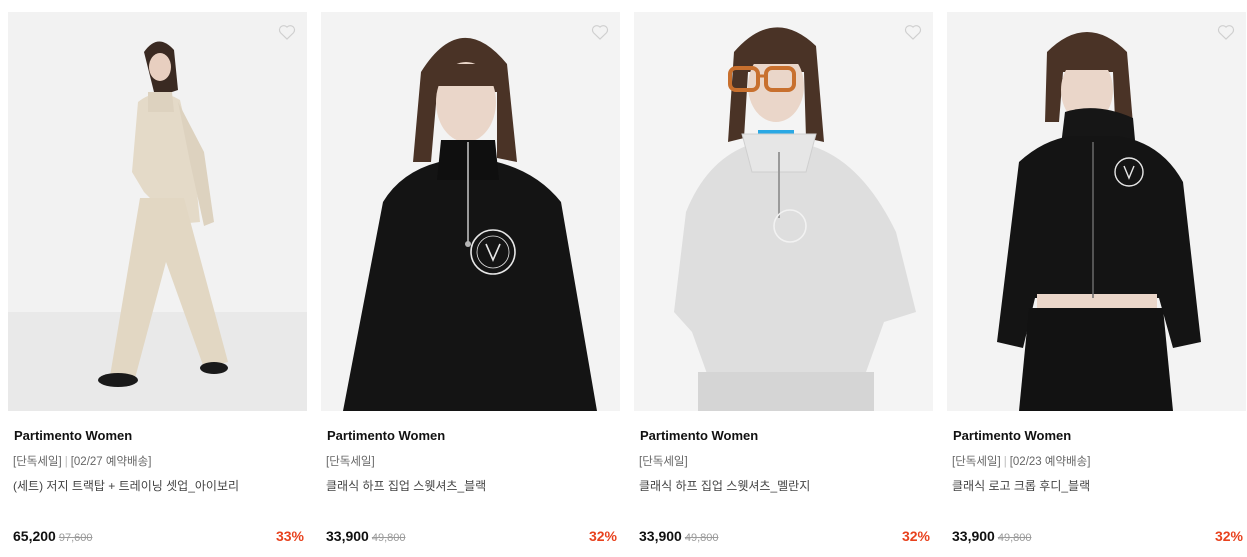 This screenshot has width=1247, height=557. I want to click on product-name: 클래식 하프 집업 스웻셔츠_블랙, so click(406, 485).